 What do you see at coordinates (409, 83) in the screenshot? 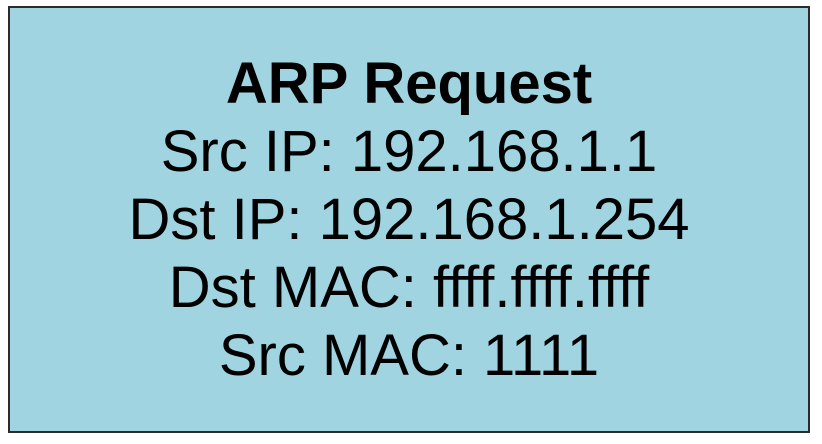
I see `packet-title: ARP Request` at bounding box center [409, 83].